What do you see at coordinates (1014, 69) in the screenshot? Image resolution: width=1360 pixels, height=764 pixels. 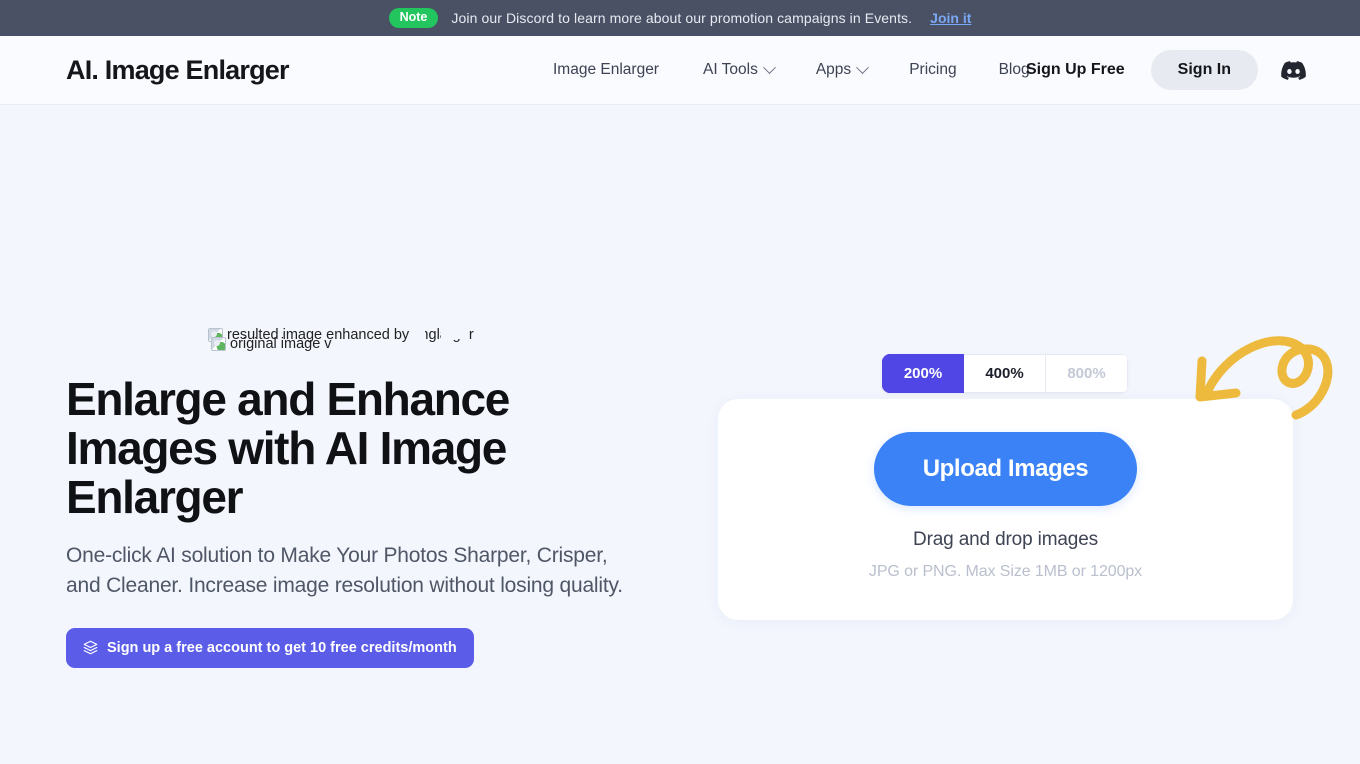 I see `nav-label: Blog` at bounding box center [1014, 69].